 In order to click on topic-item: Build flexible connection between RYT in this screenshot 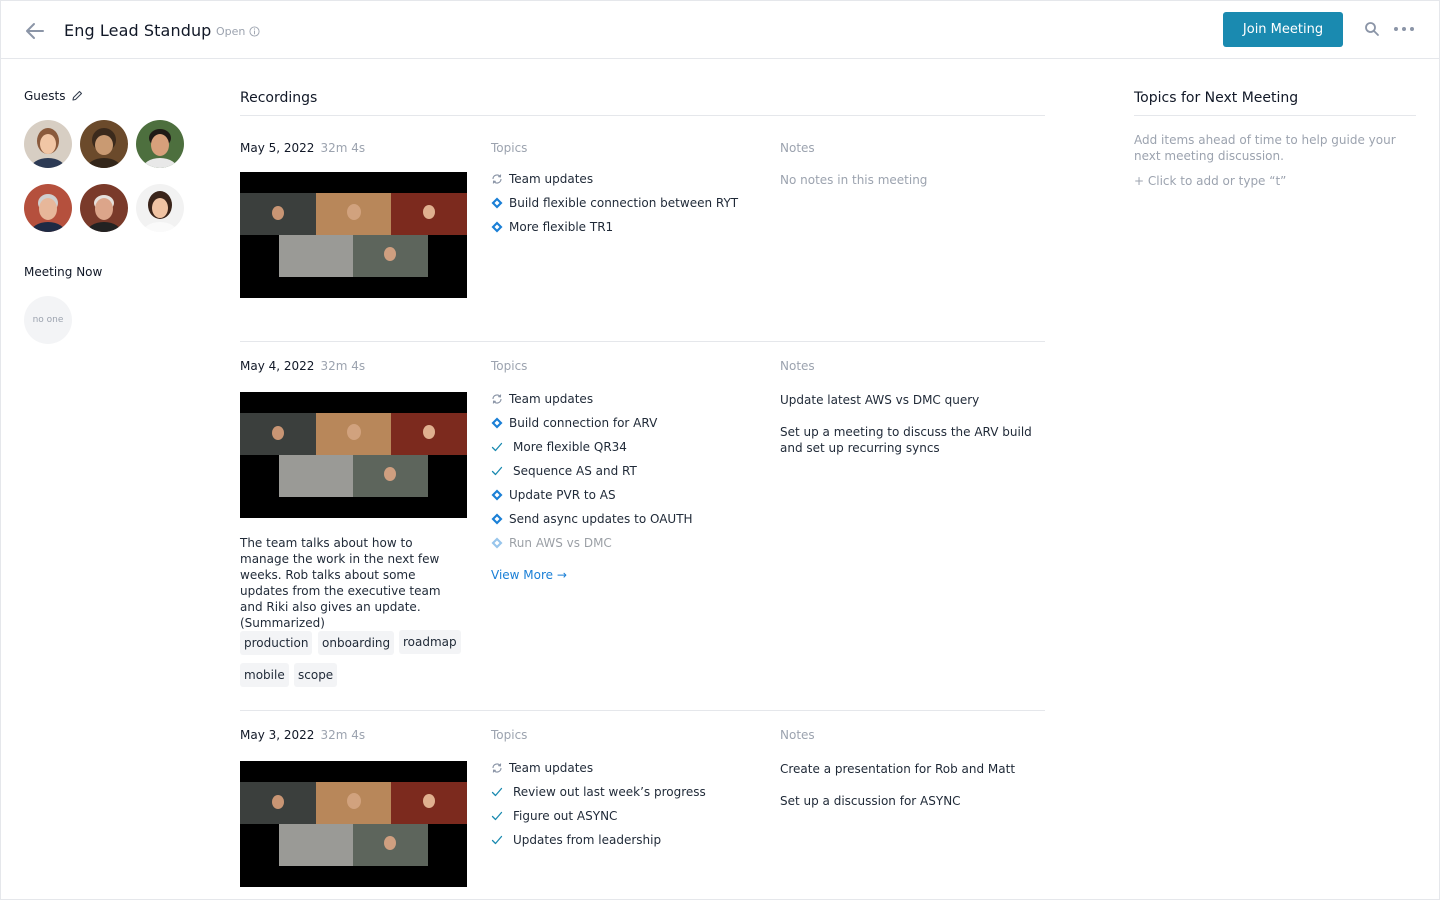, I will do `click(614, 203)`.